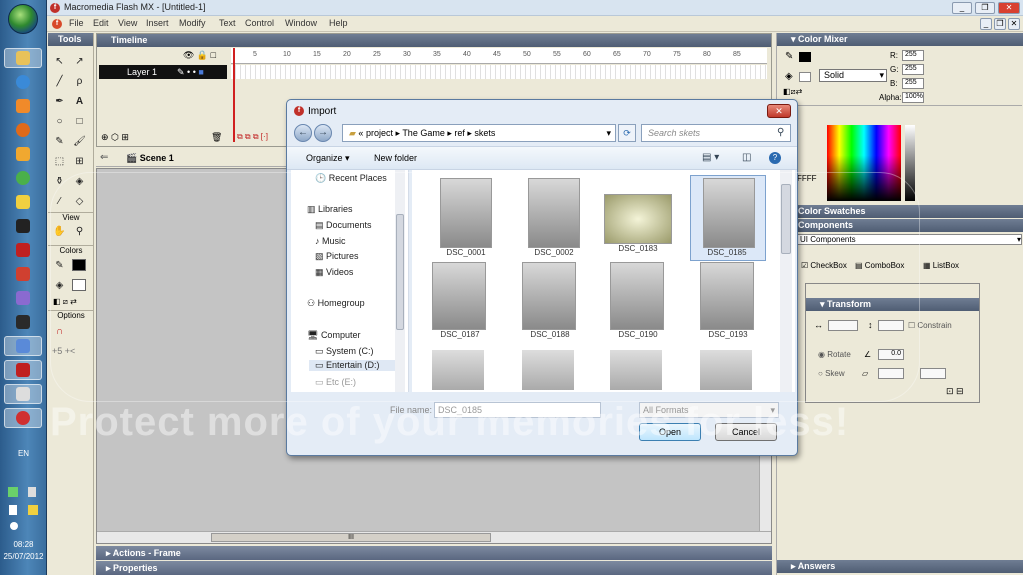  I want to click on rectangle-tool-icon: □, so click(79, 121).